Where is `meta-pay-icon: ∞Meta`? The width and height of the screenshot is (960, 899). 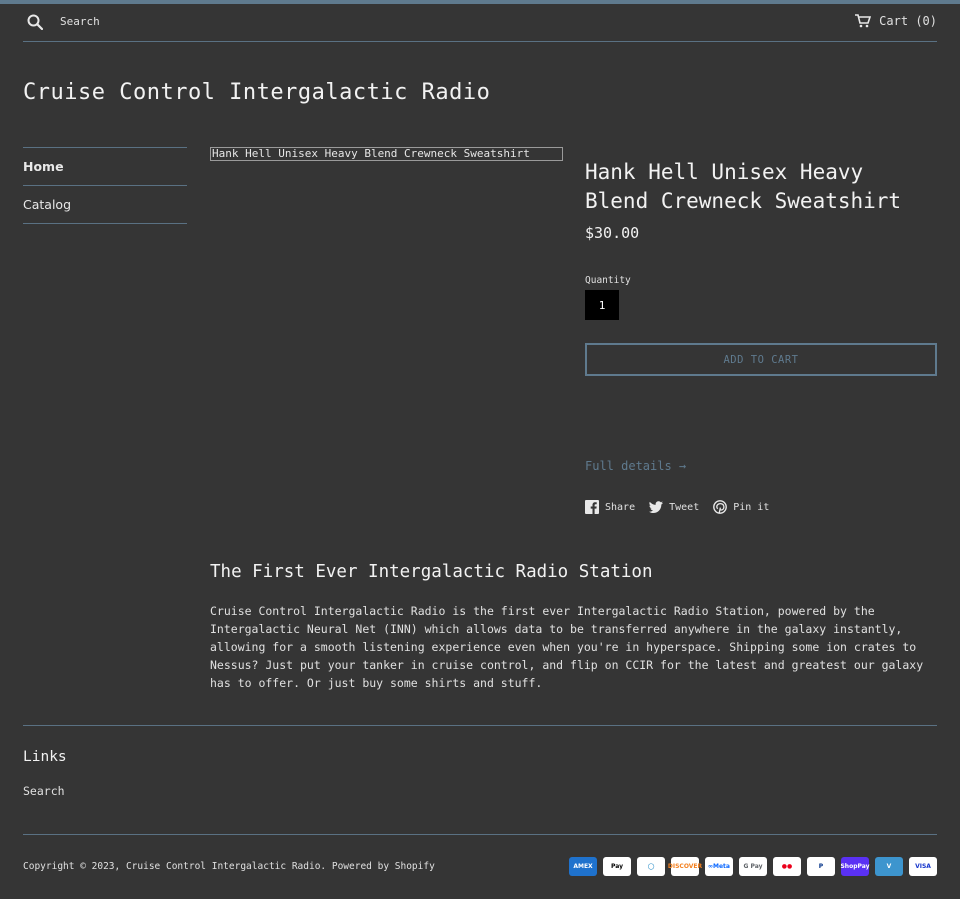
meta-pay-icon: ∞Meta is located at coordinates (719, 866).